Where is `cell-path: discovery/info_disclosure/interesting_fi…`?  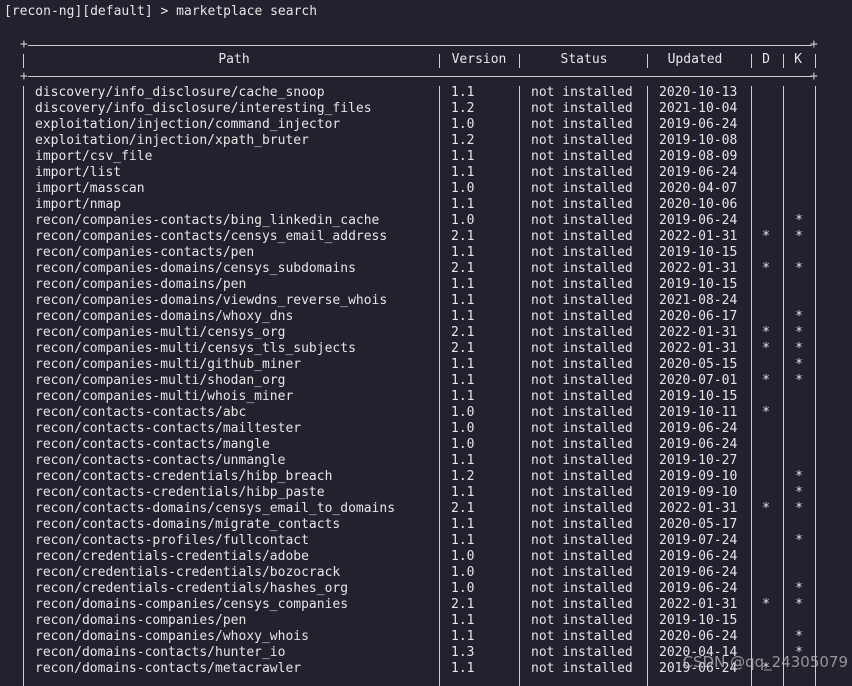
cell-path: discovery/info_disclosure/interesting_fi… is located at coordinates (203, 108).